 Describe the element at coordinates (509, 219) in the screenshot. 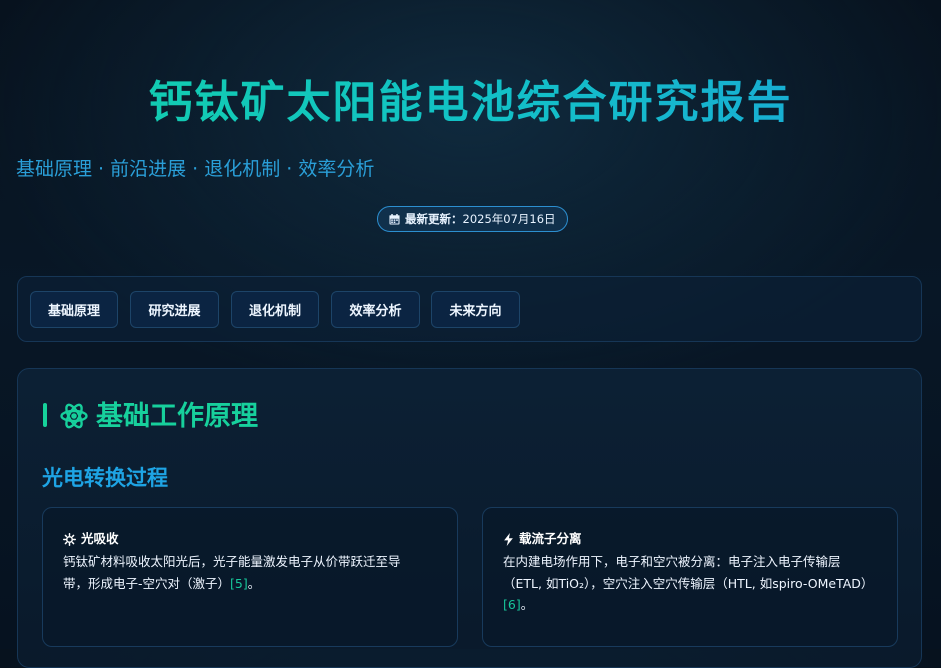

I see `badge-date: 2025年07月16日` at that location.